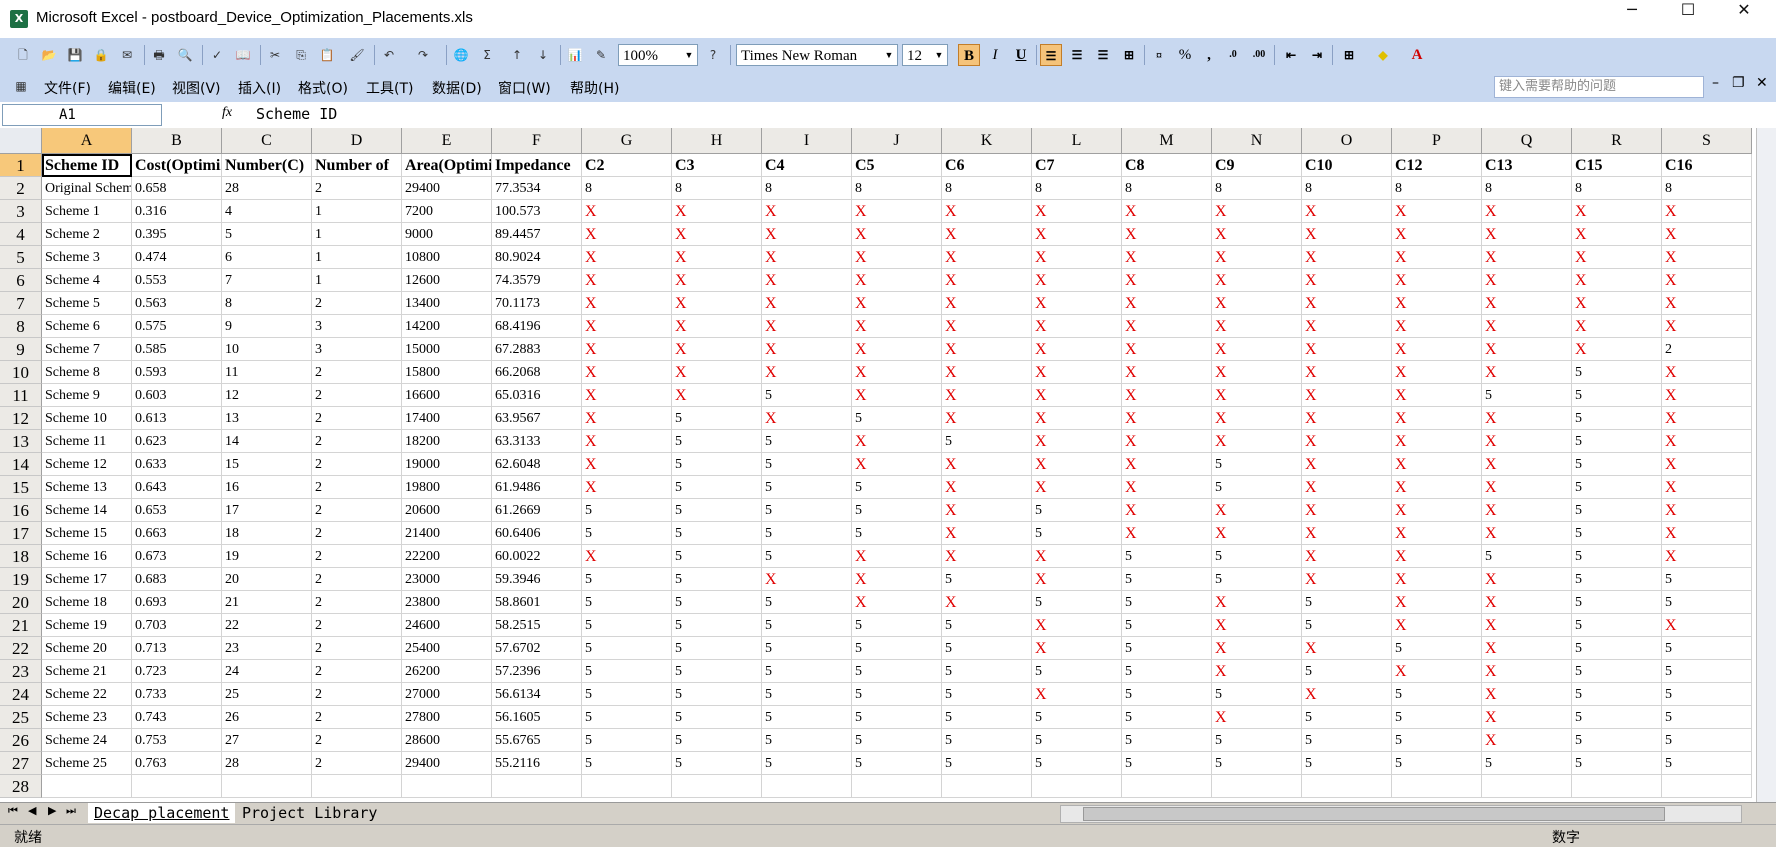 This screenshot has height=847, width=1776. I want to click on cell-h16: 5, so click(717, 510).